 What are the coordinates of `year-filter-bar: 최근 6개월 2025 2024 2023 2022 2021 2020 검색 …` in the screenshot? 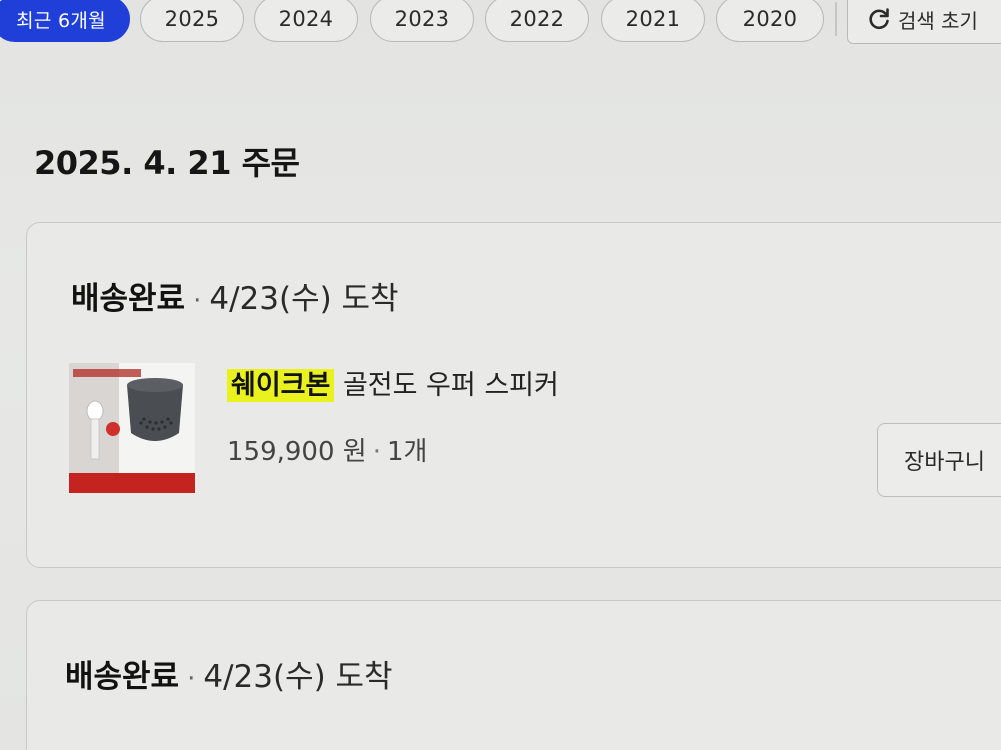 It's located at (500, 23).